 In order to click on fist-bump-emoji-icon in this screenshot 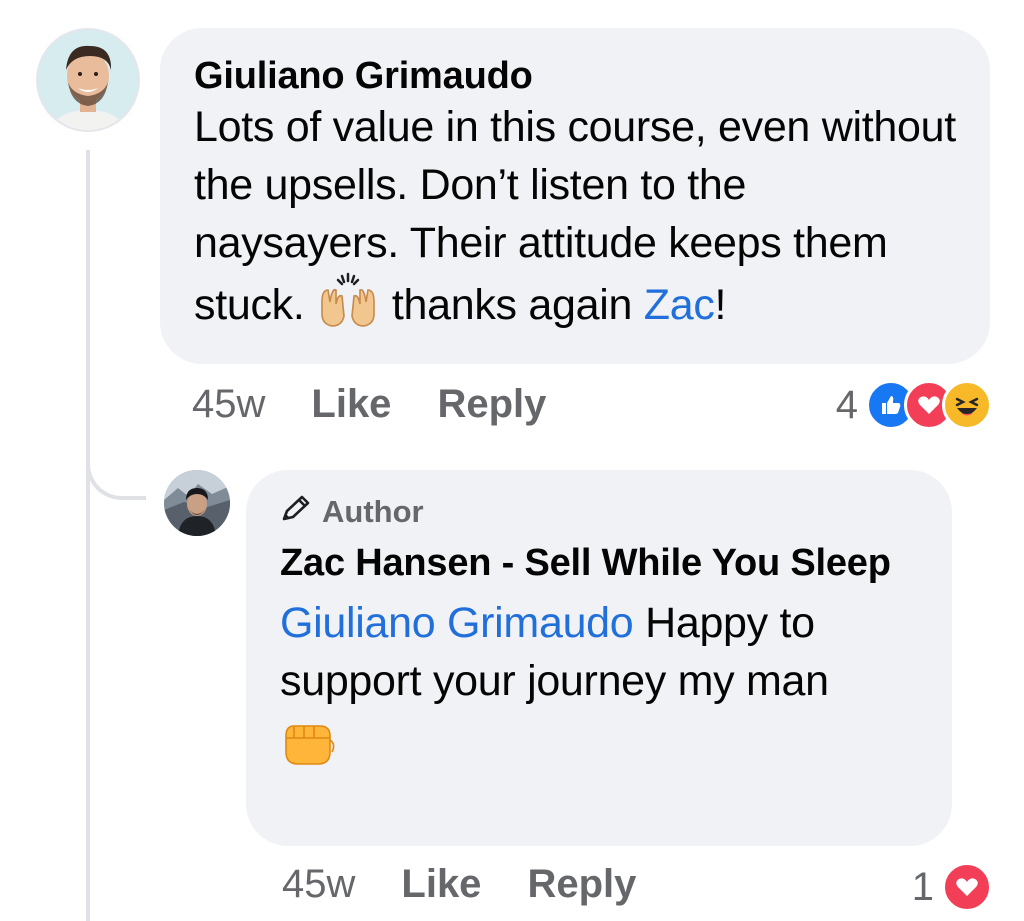, I will do `click(599, 745)`.